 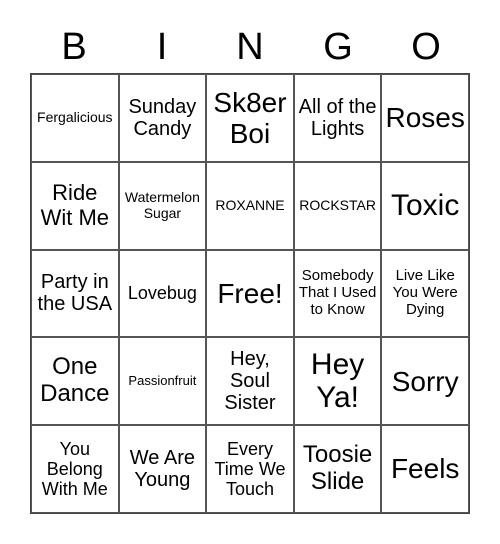 I want to click on bingo-cell: Passionfruit, so click(x=162, y=381).